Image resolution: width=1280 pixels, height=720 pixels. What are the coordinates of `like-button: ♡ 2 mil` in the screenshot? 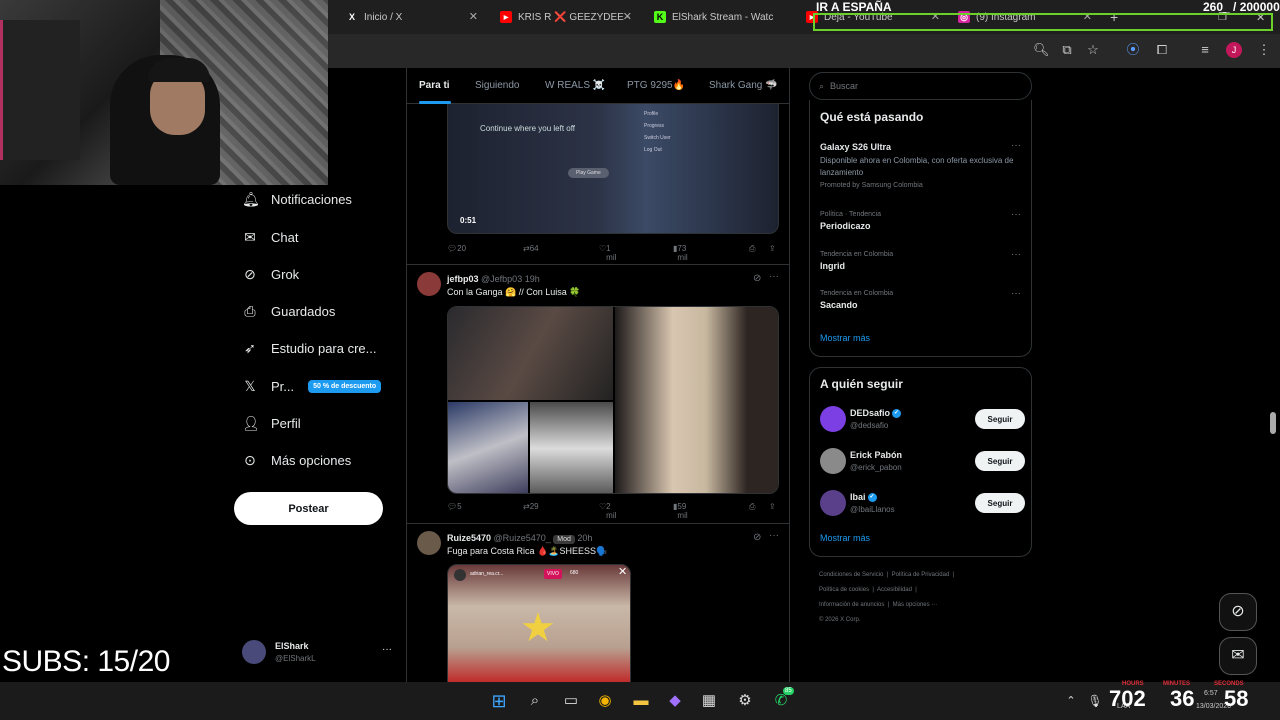 It's located at (607, 511).